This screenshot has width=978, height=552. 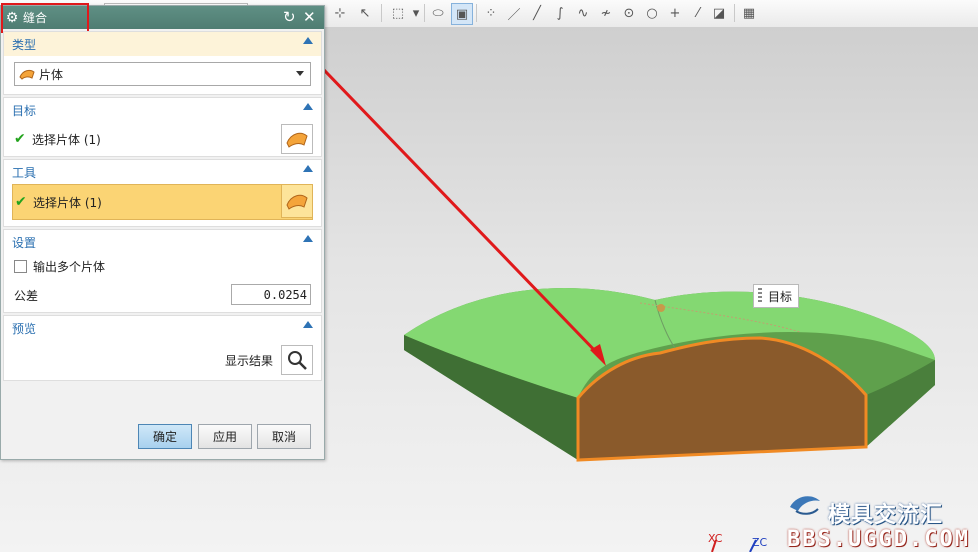 What do you see at coordinates (398, 13) in the screenshot?
I see `rect-select-icon: ⬚` at bounding box center [398, 13].